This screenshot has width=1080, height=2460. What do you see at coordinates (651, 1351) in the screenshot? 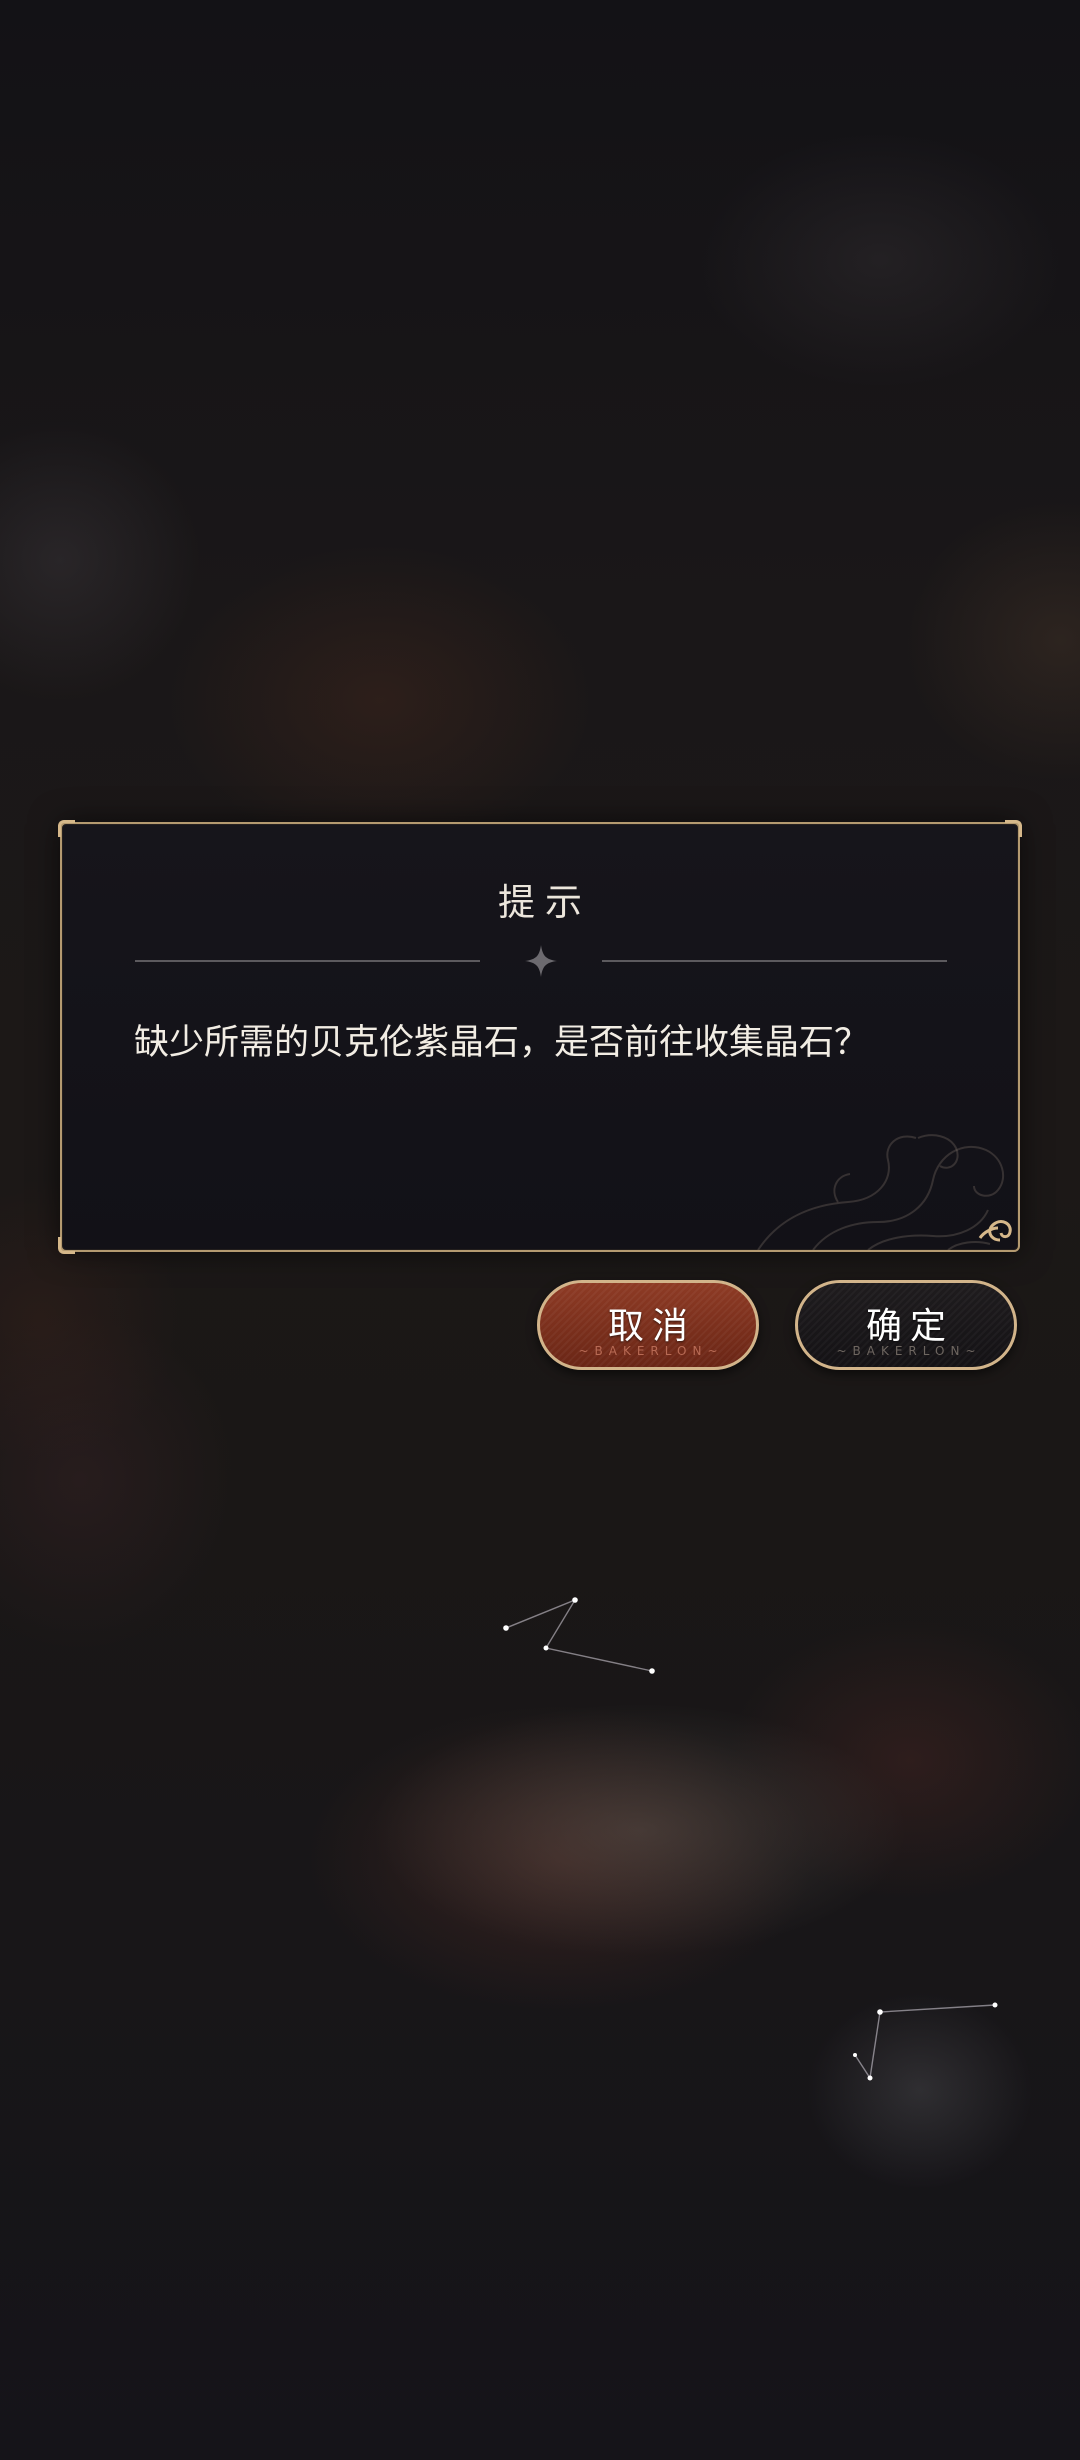
I see `cancel-button-sublabel: ~BAKERLON~` at bounding box center [651, 1351].